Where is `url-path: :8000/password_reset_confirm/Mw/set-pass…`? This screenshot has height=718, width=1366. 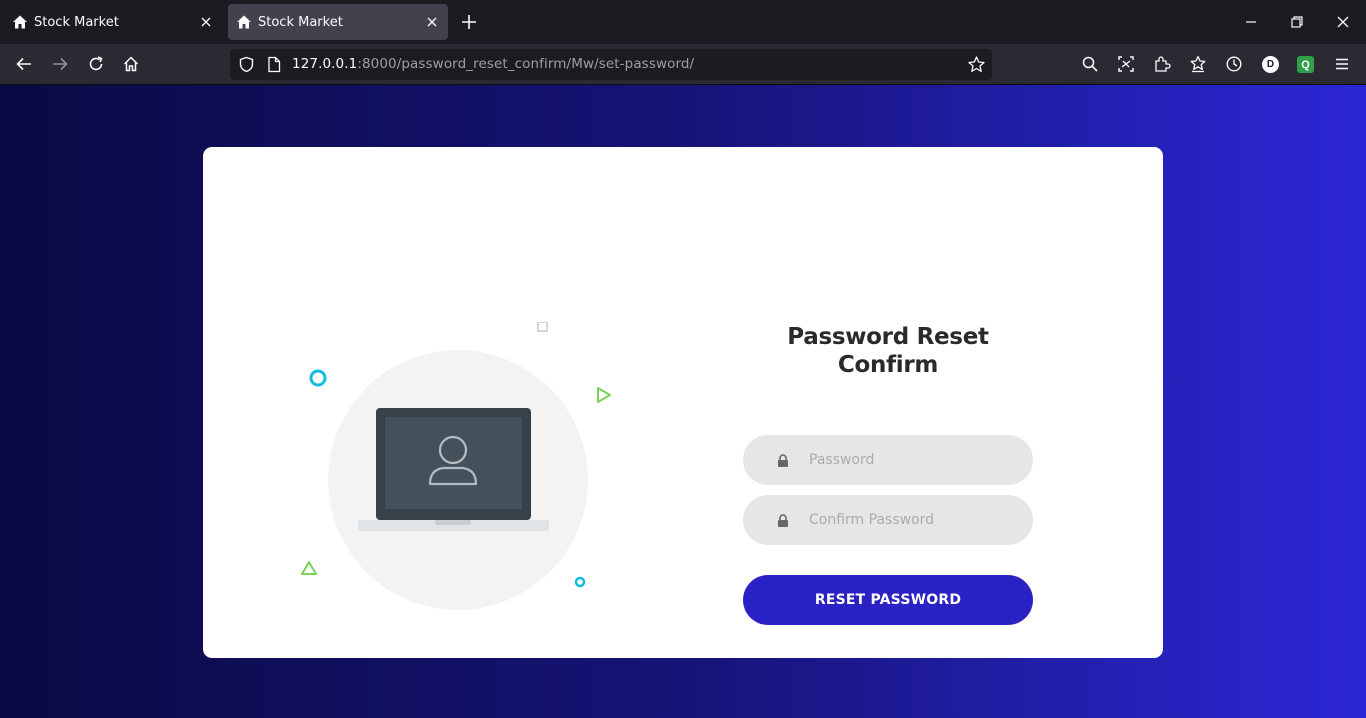
url-path: :8000/password_reset_confirm/Mw/set-pass… is located at coordinates (526, 64).